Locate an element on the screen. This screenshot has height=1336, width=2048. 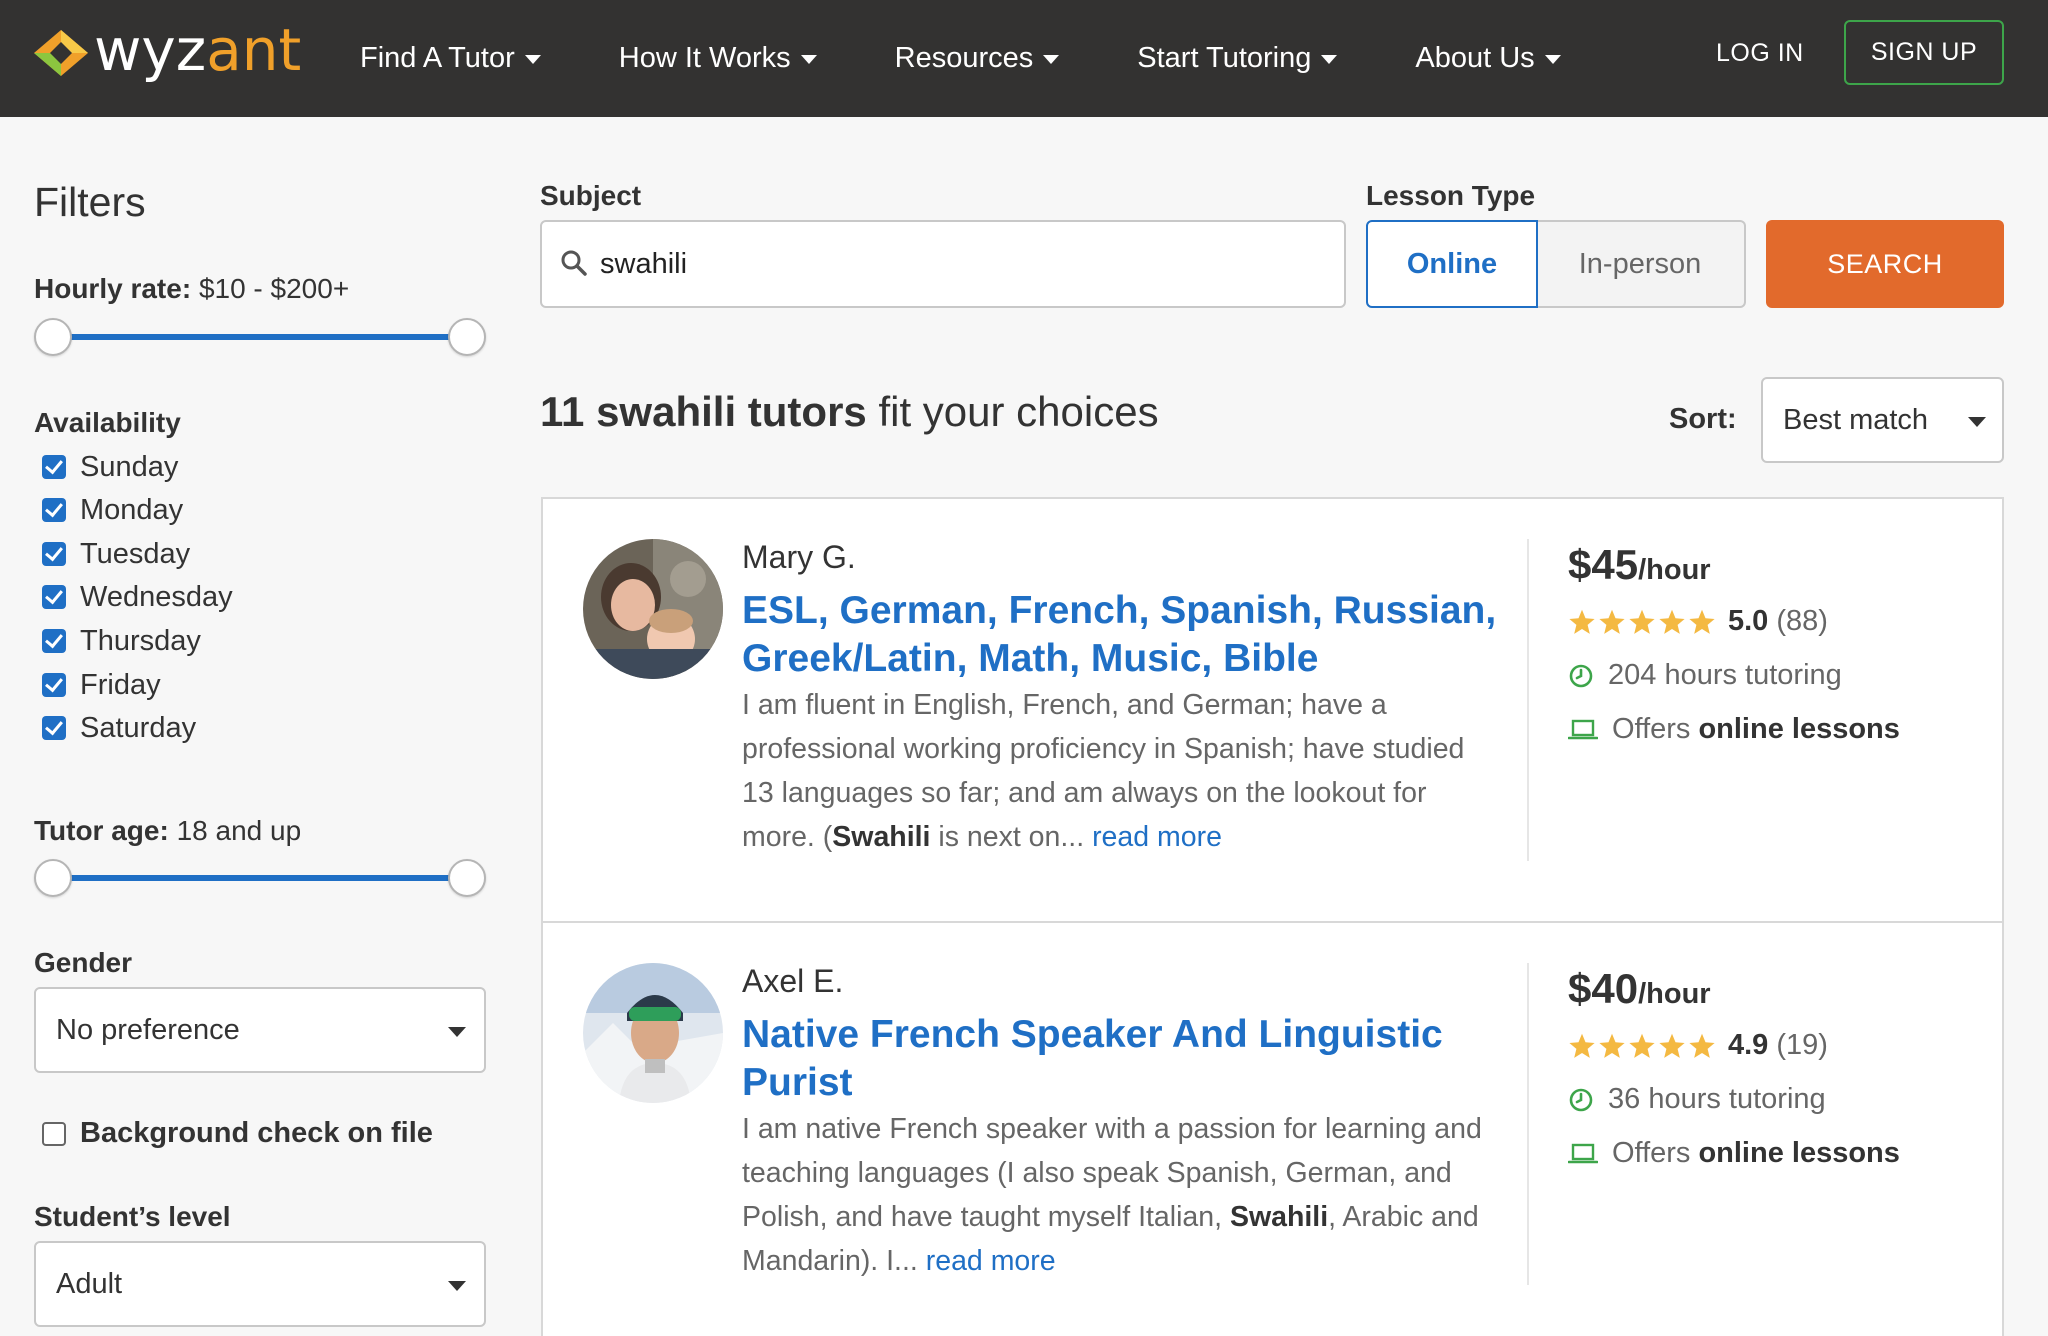
star-rating is located at coordinates (1643, 622).